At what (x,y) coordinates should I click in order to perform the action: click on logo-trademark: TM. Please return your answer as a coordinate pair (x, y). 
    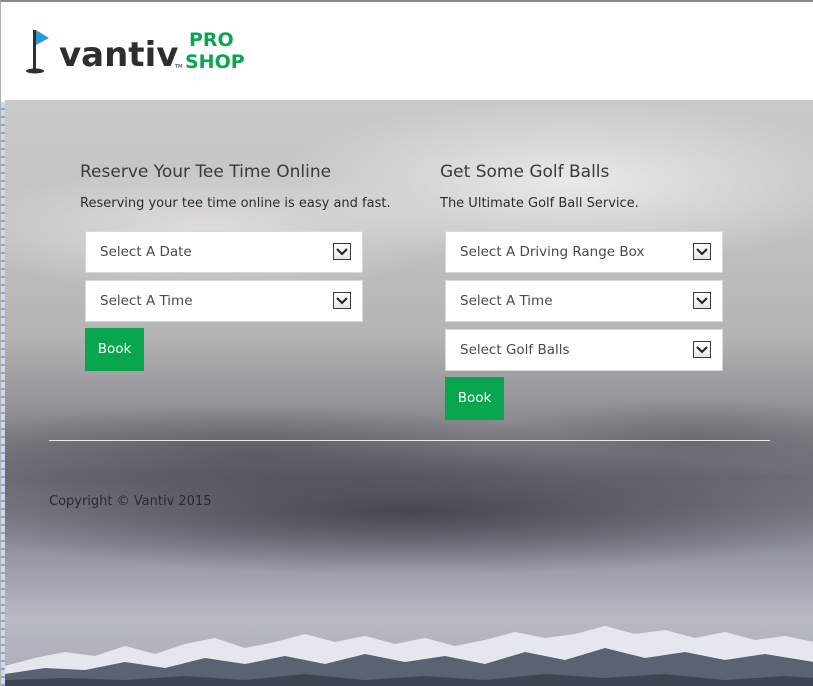
    Looking at the image, I should click on (178, 67).